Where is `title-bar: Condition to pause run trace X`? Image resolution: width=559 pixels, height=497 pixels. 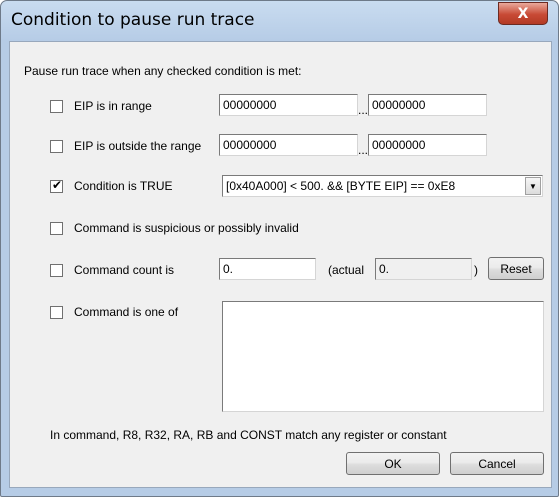 title-bar: Condition to pause run trace X is located at coordinates (279, 21).